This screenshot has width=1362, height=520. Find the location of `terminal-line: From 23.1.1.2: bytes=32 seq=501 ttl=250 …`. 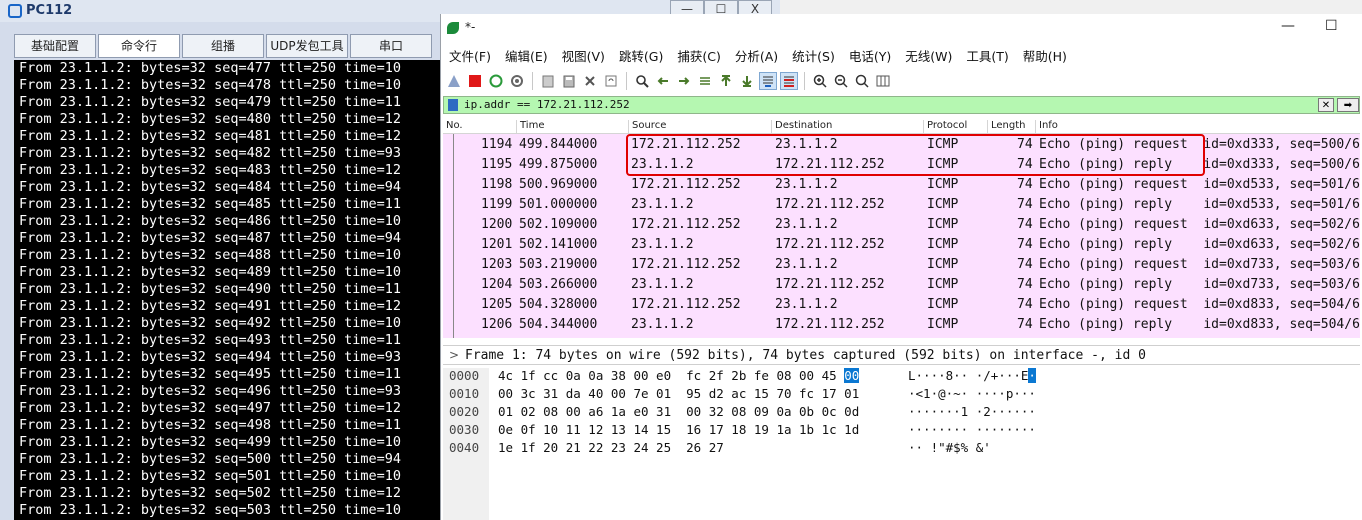

terminal-line: From 23.1.1.2: bytes=32 seq=501 ttl=250 … is located at coordinates (210, 476).